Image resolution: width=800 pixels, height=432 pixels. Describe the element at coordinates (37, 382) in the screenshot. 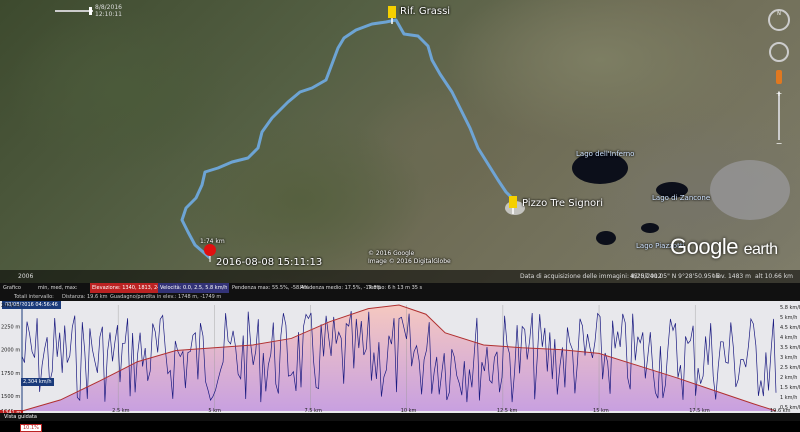

I see `cursor-speed-badge: 2,304 km/h` at that location.